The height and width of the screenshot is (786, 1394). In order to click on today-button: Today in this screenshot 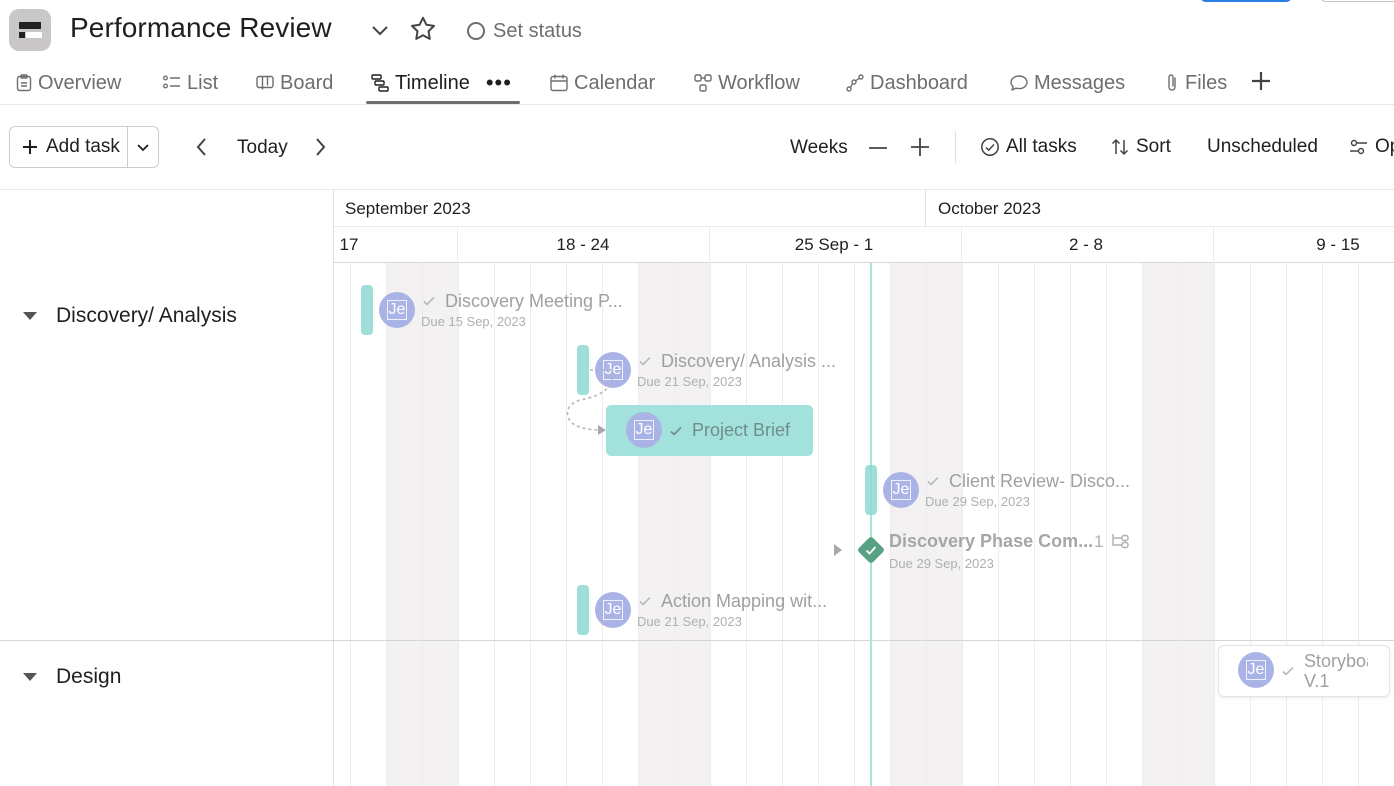, I will do `click(262, 148)`.